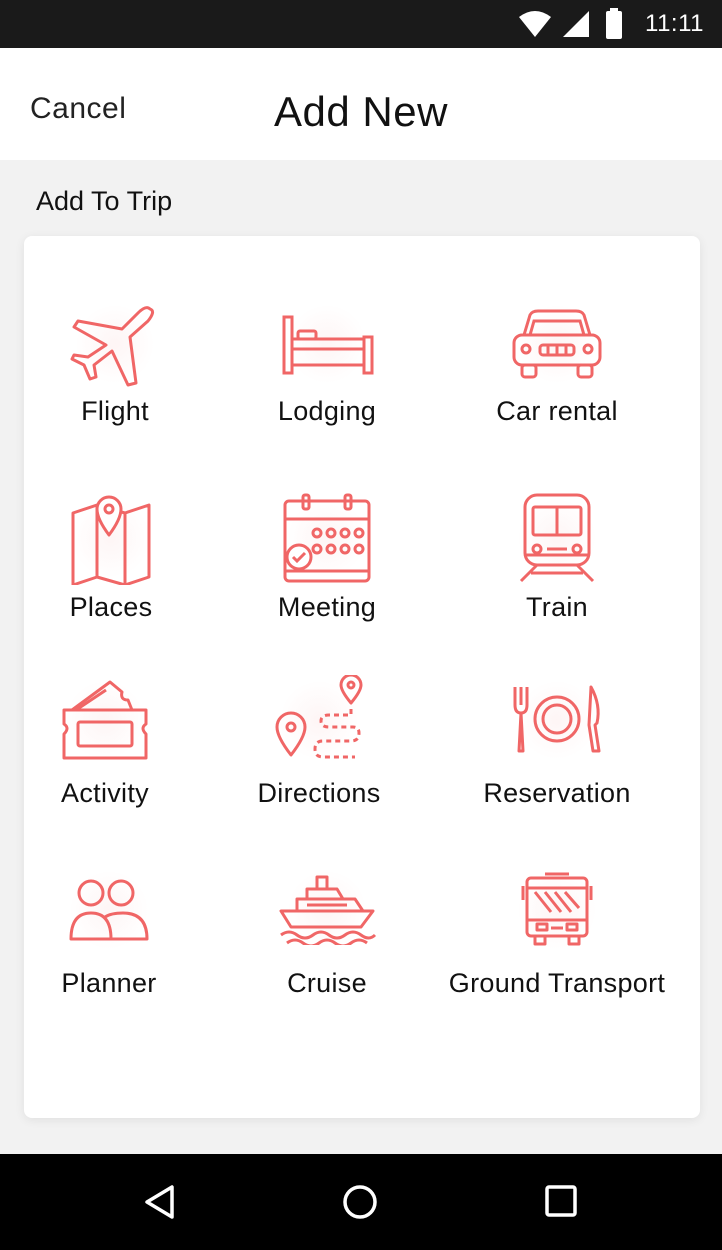 The height and width of the screenshot is (1250, 722). I want to click on option-activity: Activity, so click(105, 739).